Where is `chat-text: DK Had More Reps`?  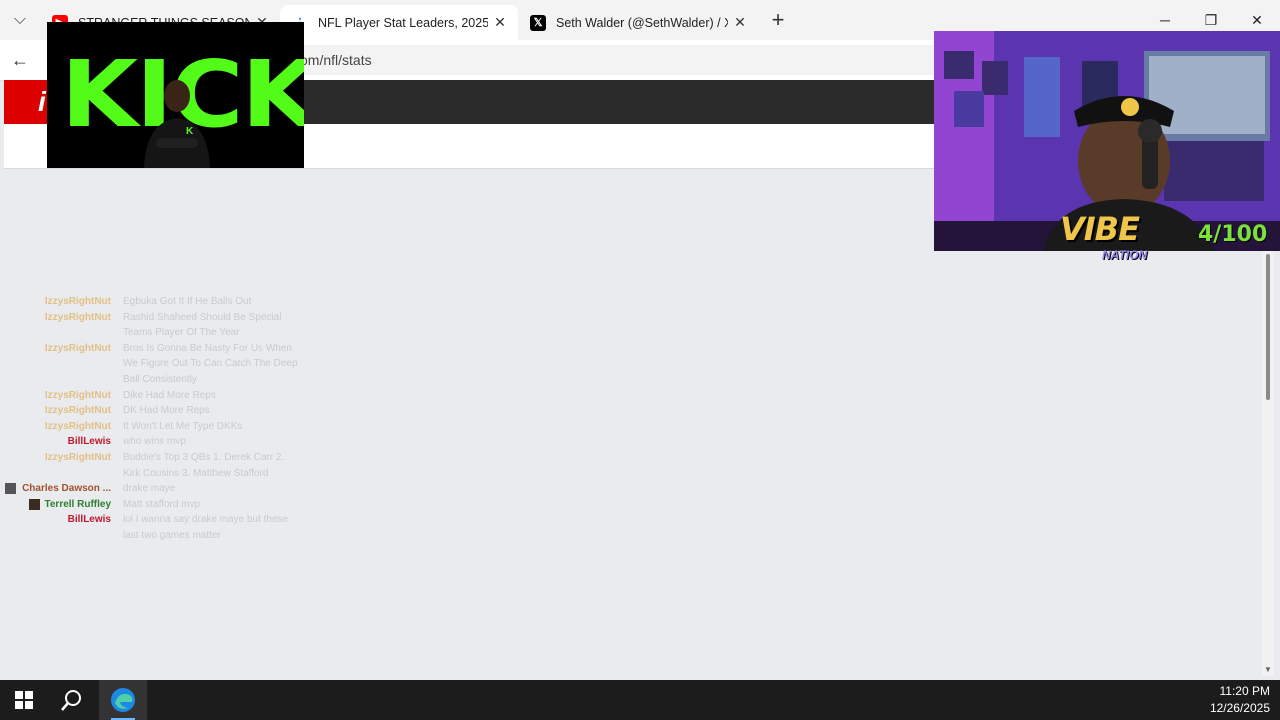 chat-text: DK Had More Reps is located at coordinates (166, 411).